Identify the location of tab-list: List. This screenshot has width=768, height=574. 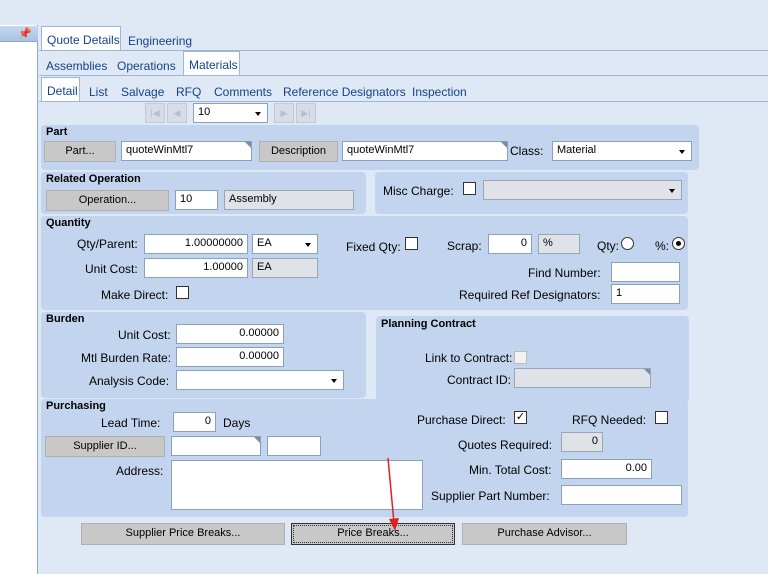
(98, 91).